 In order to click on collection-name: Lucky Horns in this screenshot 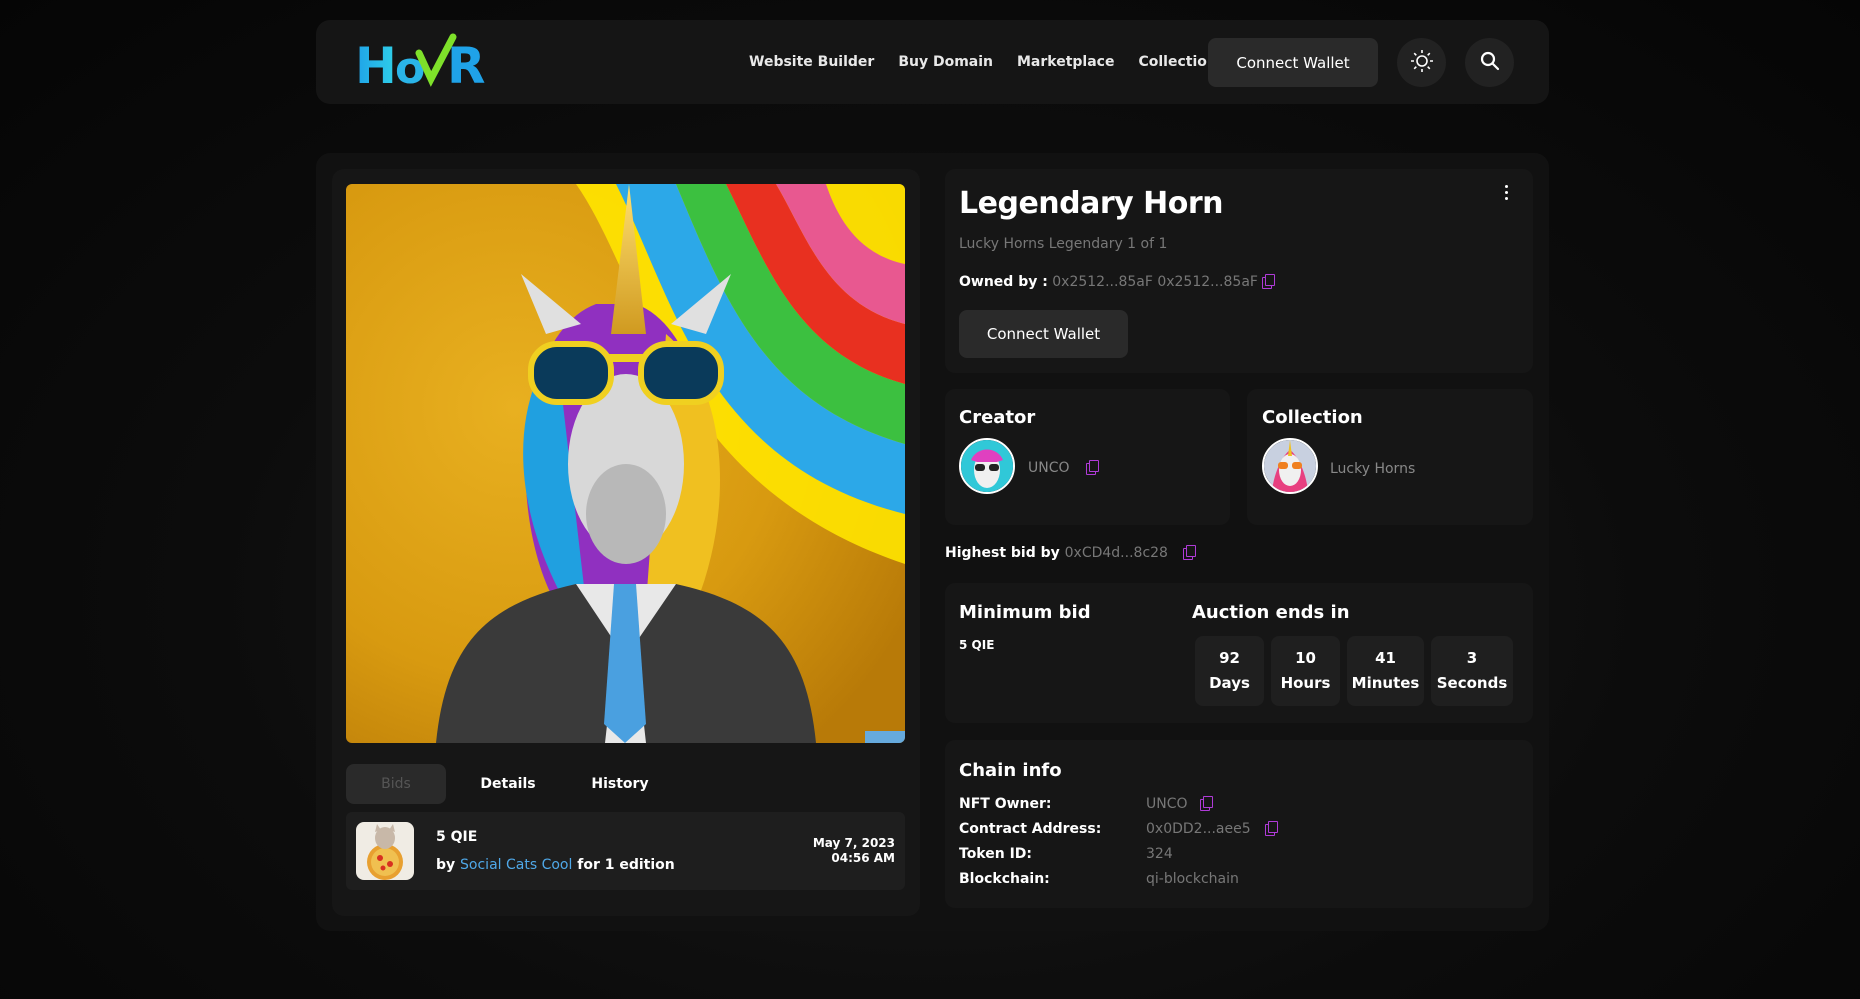, I will do `click(1372, 469)`.